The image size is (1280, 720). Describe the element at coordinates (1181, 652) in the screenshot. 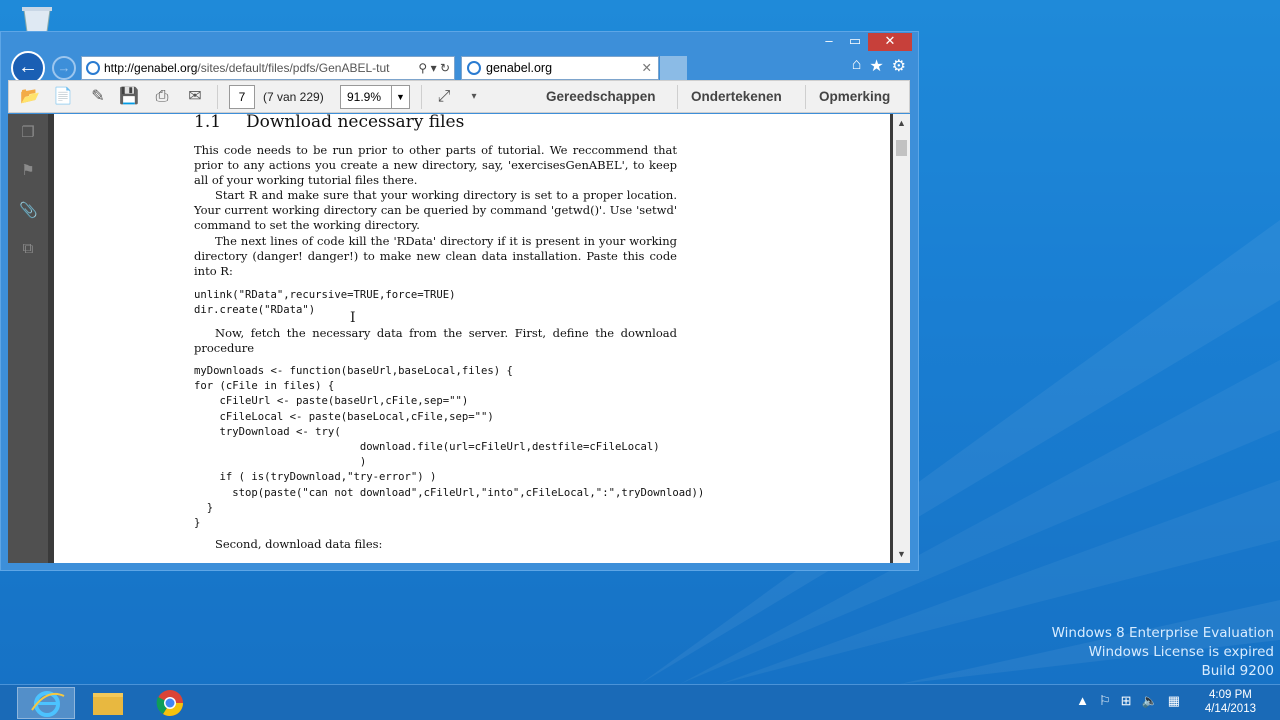

I see `watermark-line-2: Windows License is expired` at that location.